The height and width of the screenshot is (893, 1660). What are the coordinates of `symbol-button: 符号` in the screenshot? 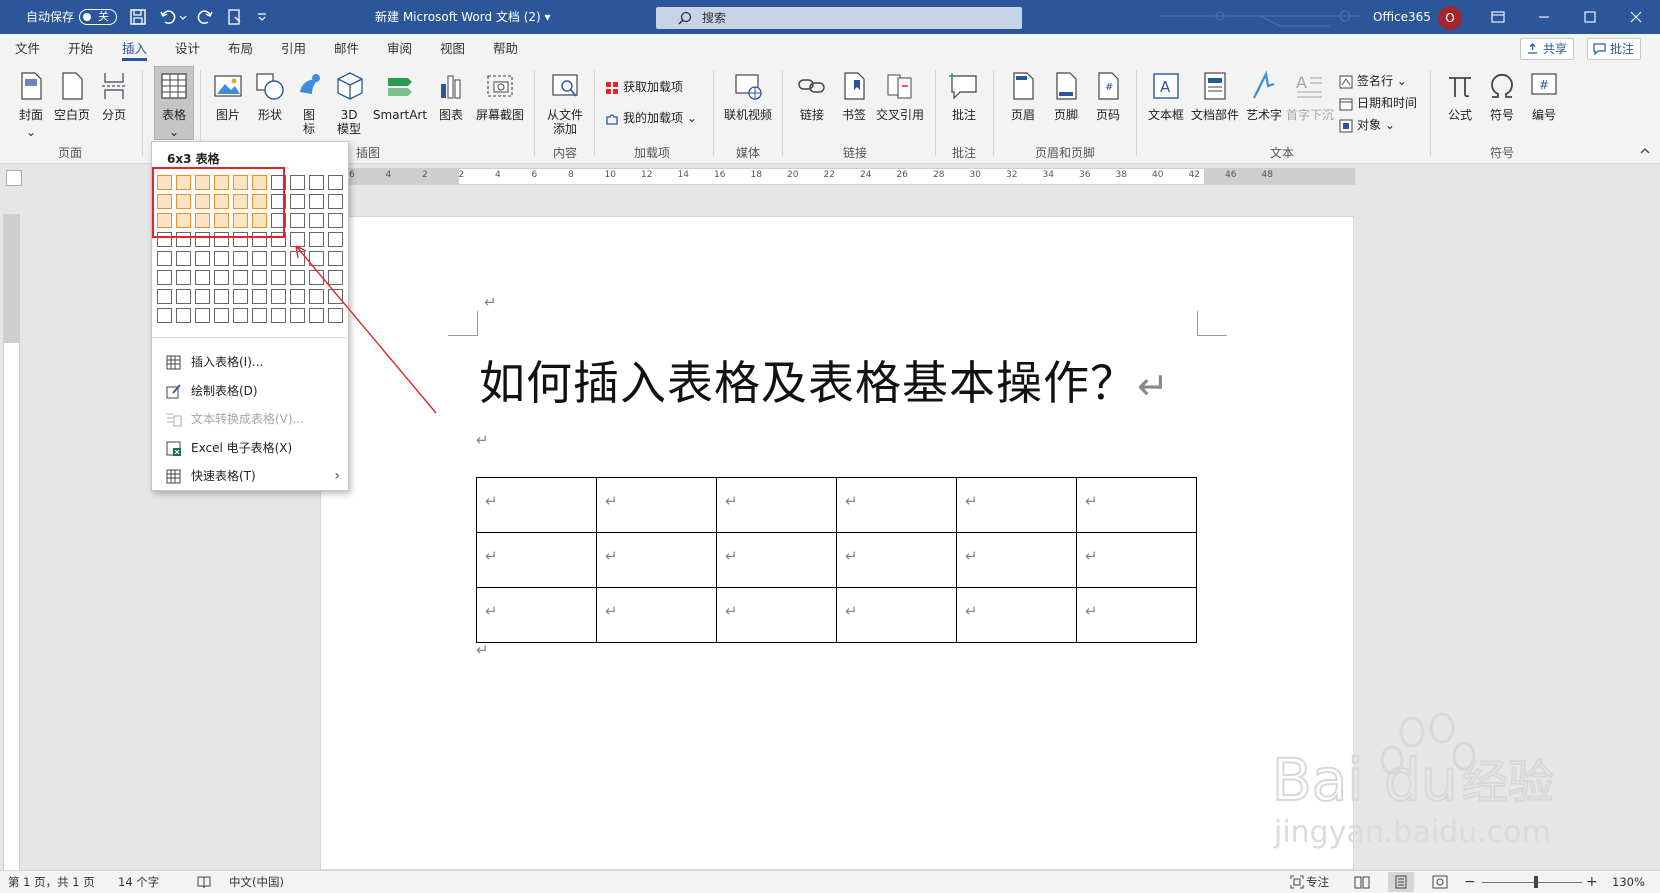 It's located at (1502, 96).